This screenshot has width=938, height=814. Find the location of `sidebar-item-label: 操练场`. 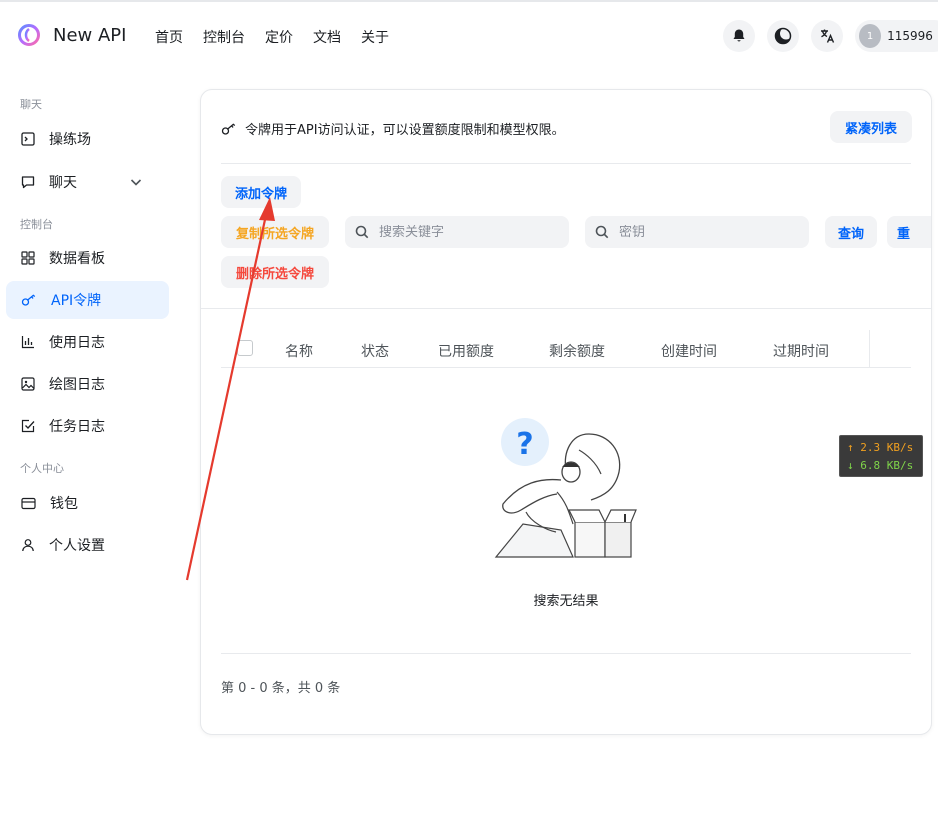

sidebar-item-label: 操练场 is located at coordinates (70, 140).